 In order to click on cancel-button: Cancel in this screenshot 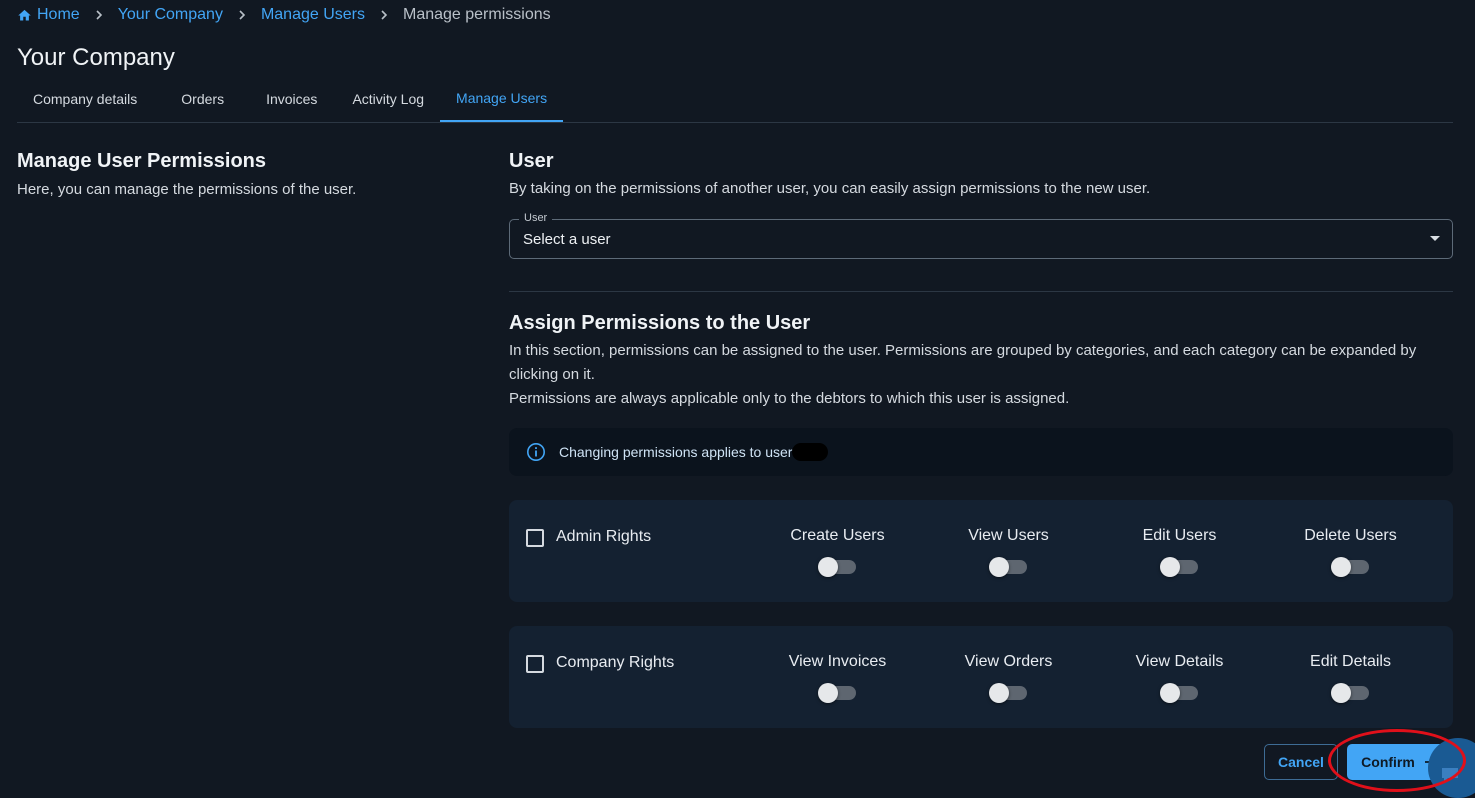, I will do `click(1301, 762)`.